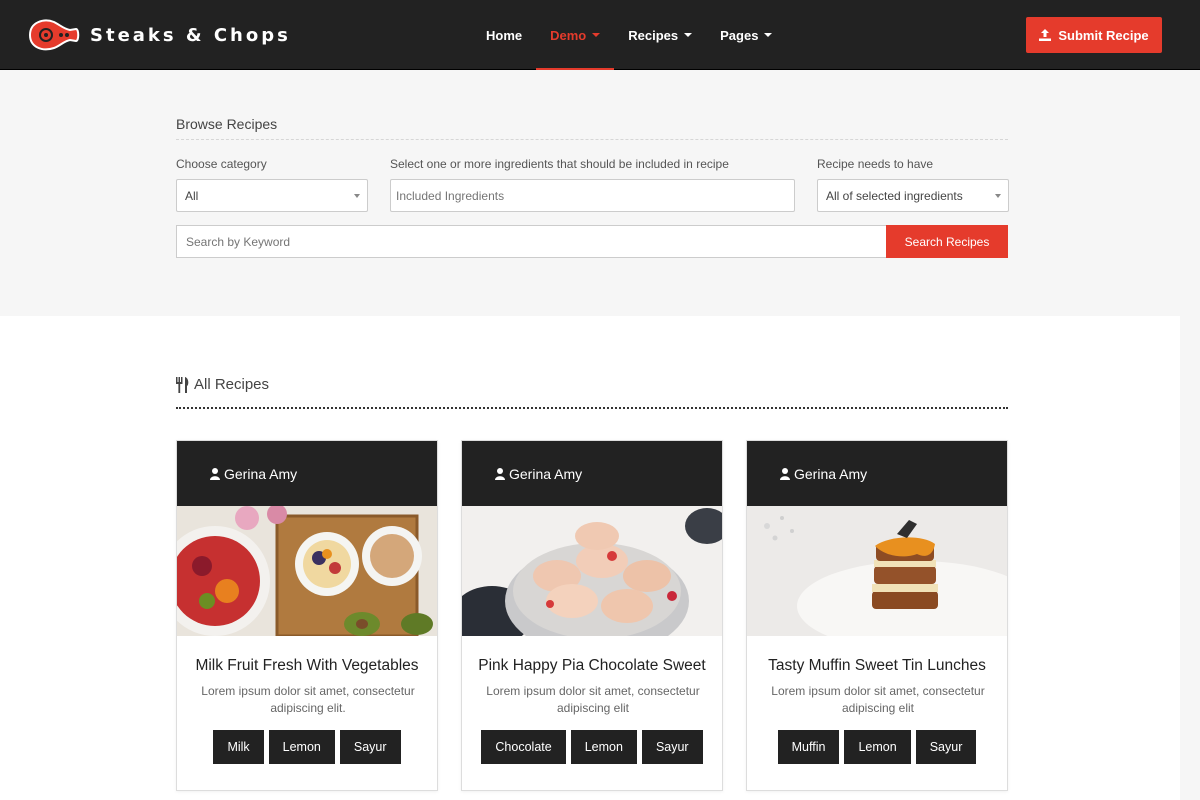  I want to click on nav-pages-label: Pages, so click(739, 35).